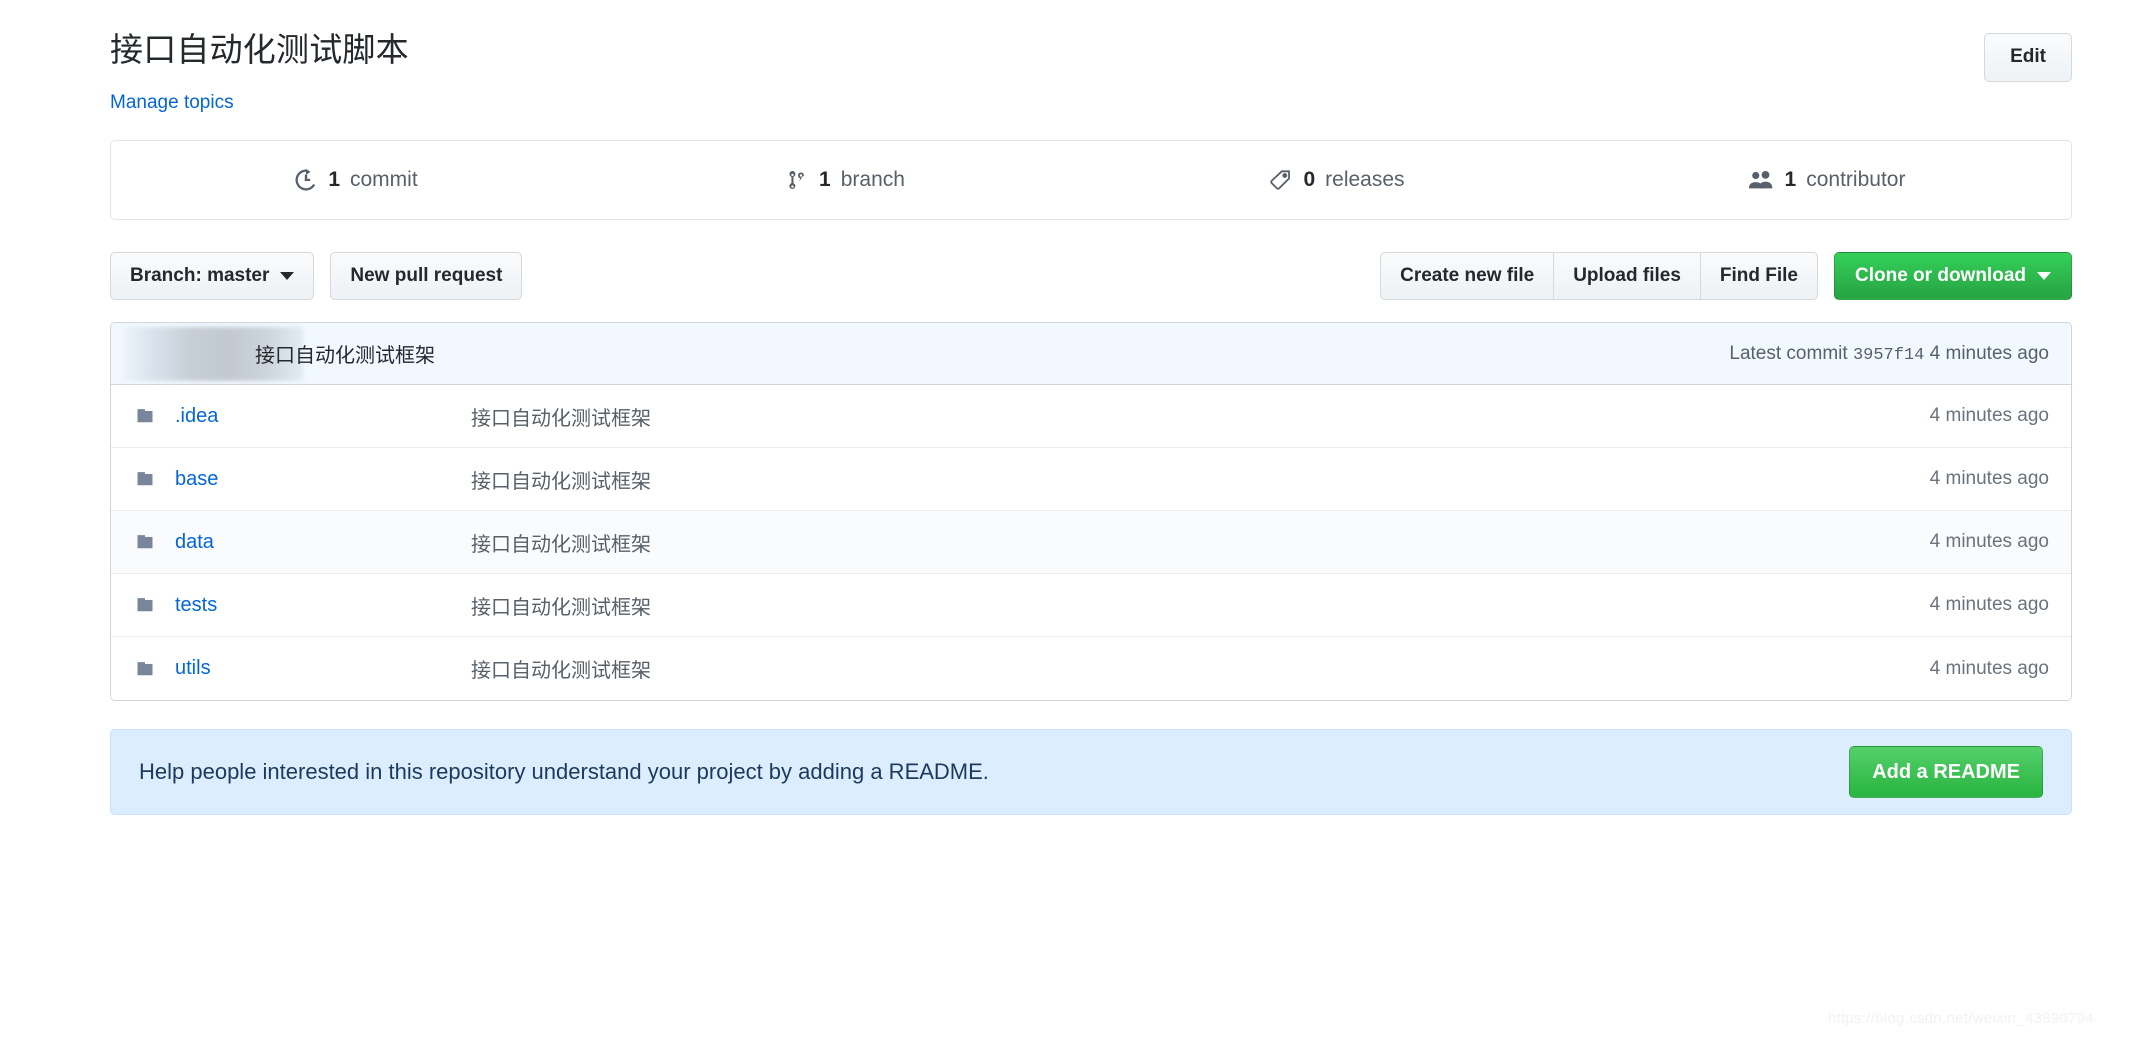  I want to click on branches-summary: 1 branch, so click(846, 180).